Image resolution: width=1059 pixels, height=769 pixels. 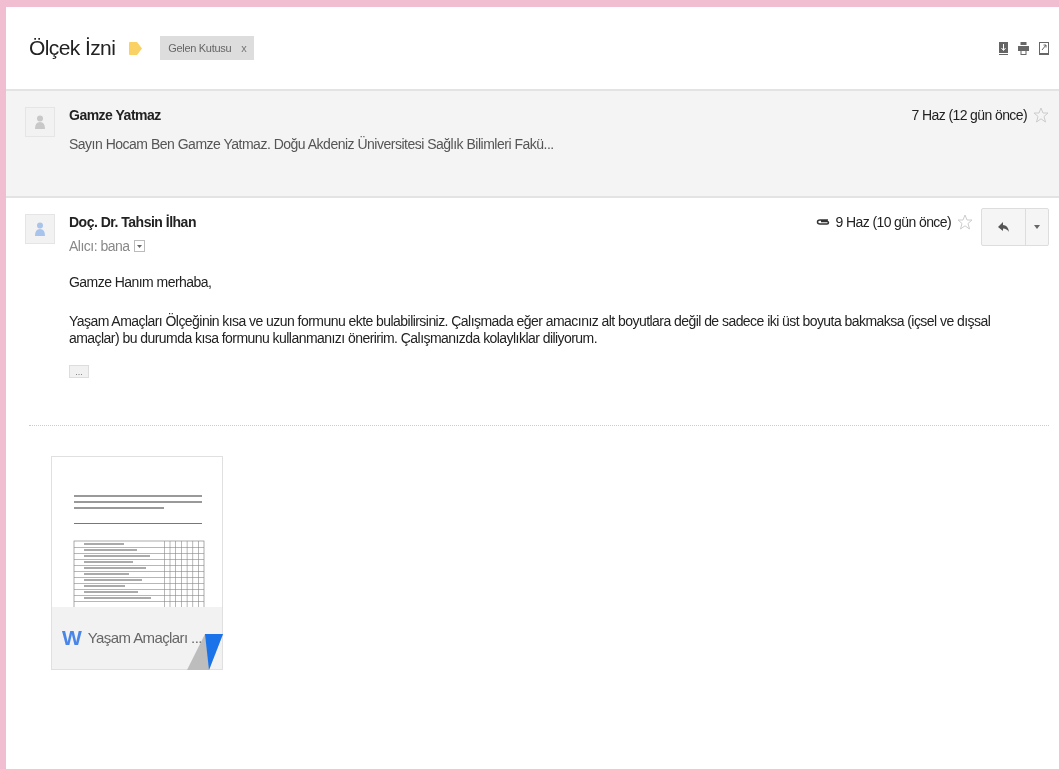 What do you see at coordinates (115, 115) in the screenshot?
I see `sender-name: Gamze Yatmaz` at bounding box center [115, 115].